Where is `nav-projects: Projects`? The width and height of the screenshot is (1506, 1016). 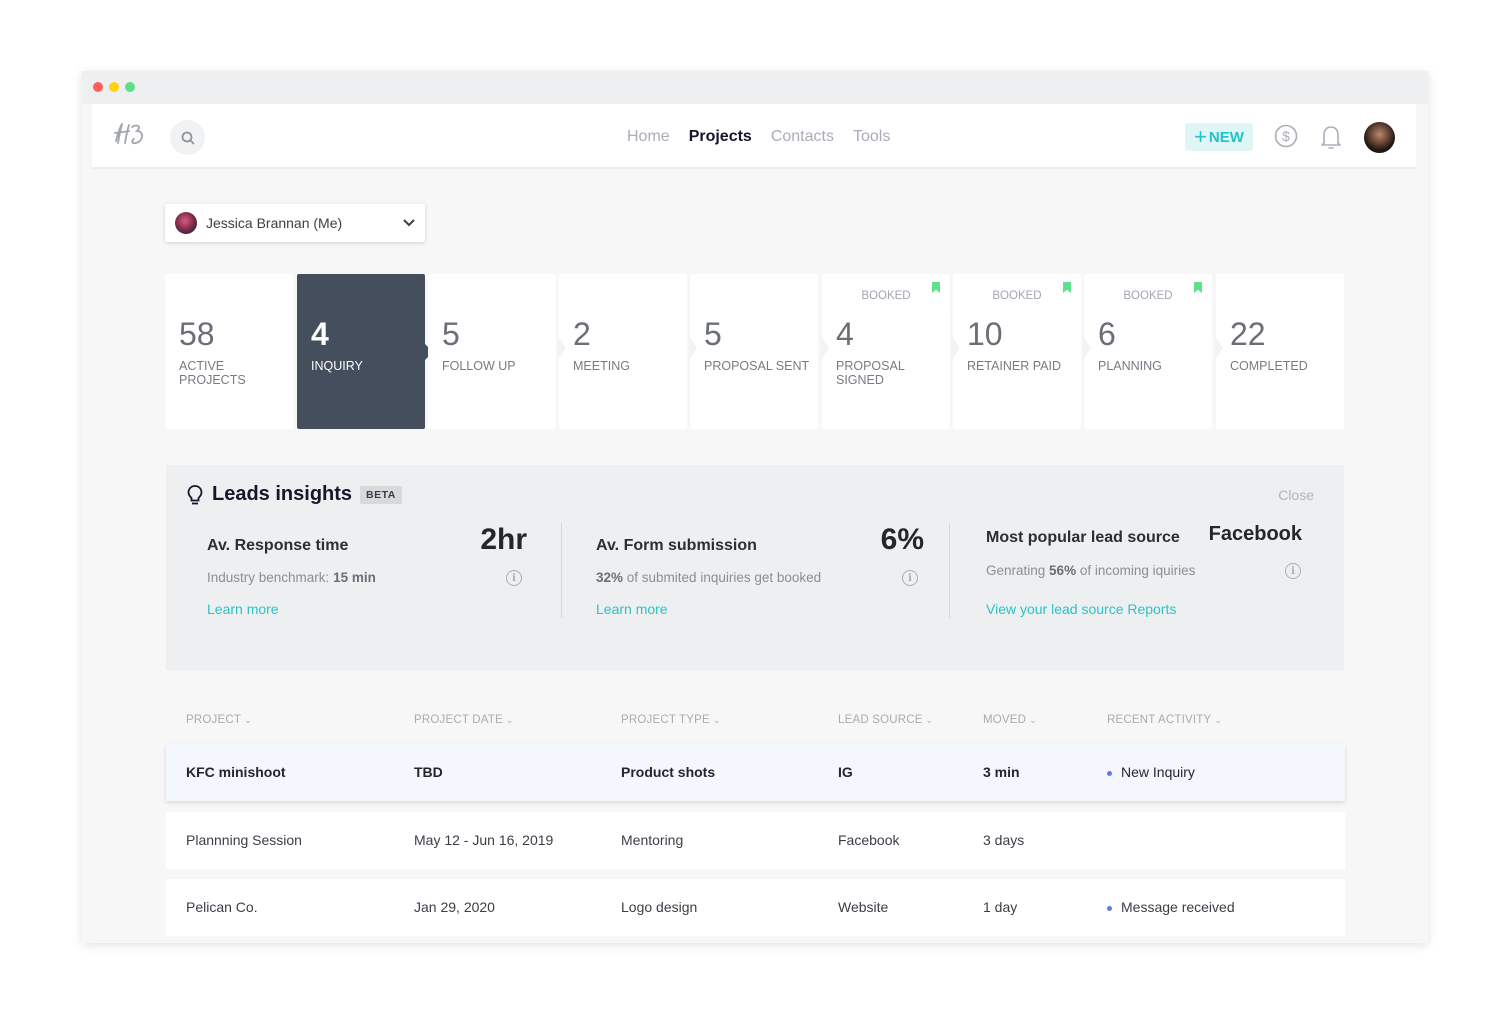 nav-projects: Projects is located at coordinates (720, 137).